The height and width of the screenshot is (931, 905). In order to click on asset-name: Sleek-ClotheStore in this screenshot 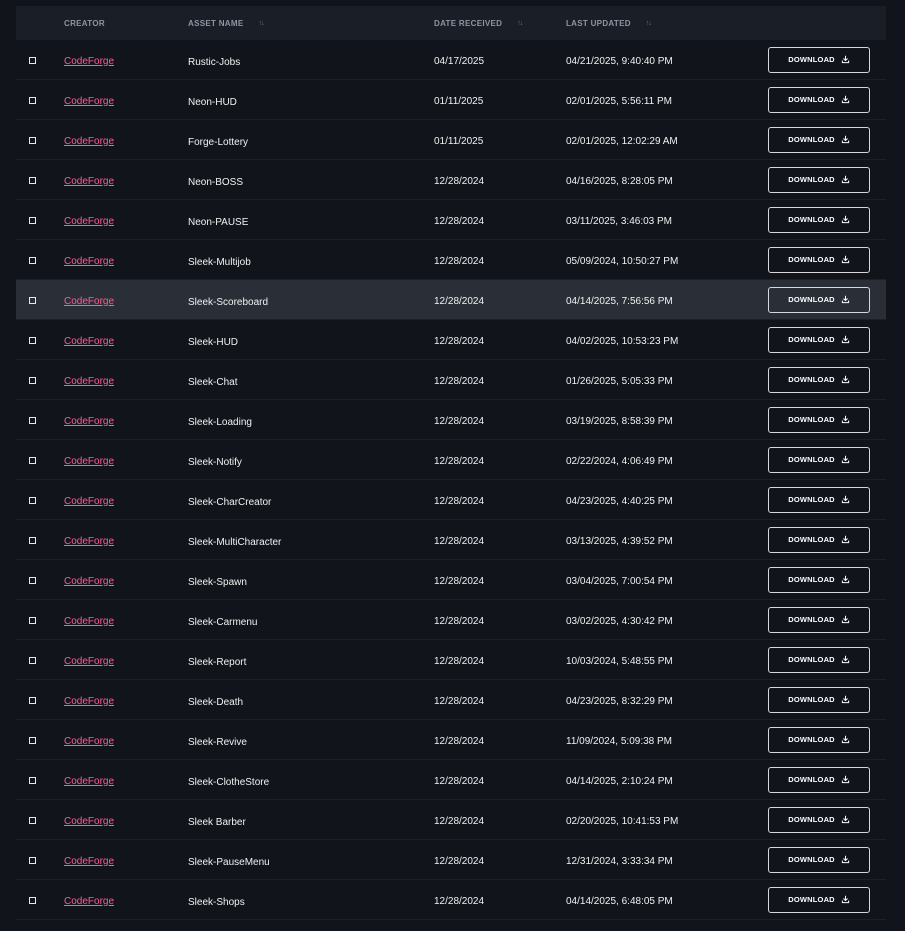, I will do `click(229, 782)`.